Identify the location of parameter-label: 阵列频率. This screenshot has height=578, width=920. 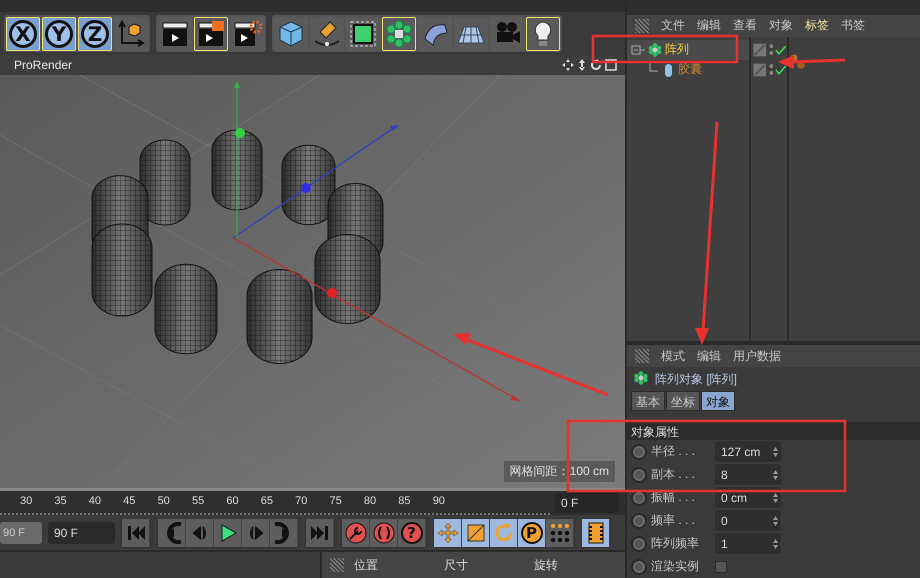
(675, 543).